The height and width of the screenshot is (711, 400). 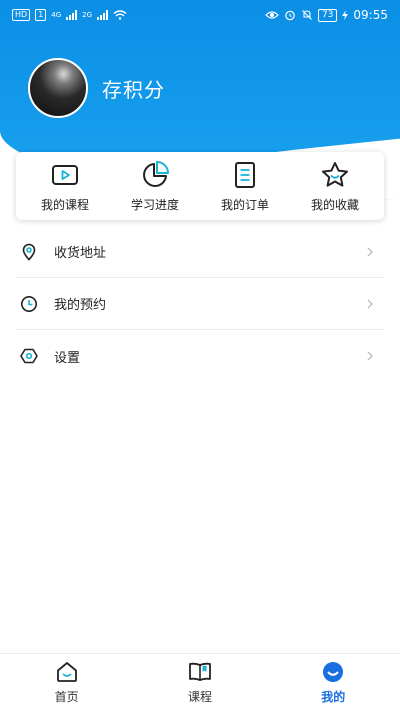 What do you see at coordinates (333, 672) in the screenshot?
I see `profile-icon` at bounding box center [333, 672].